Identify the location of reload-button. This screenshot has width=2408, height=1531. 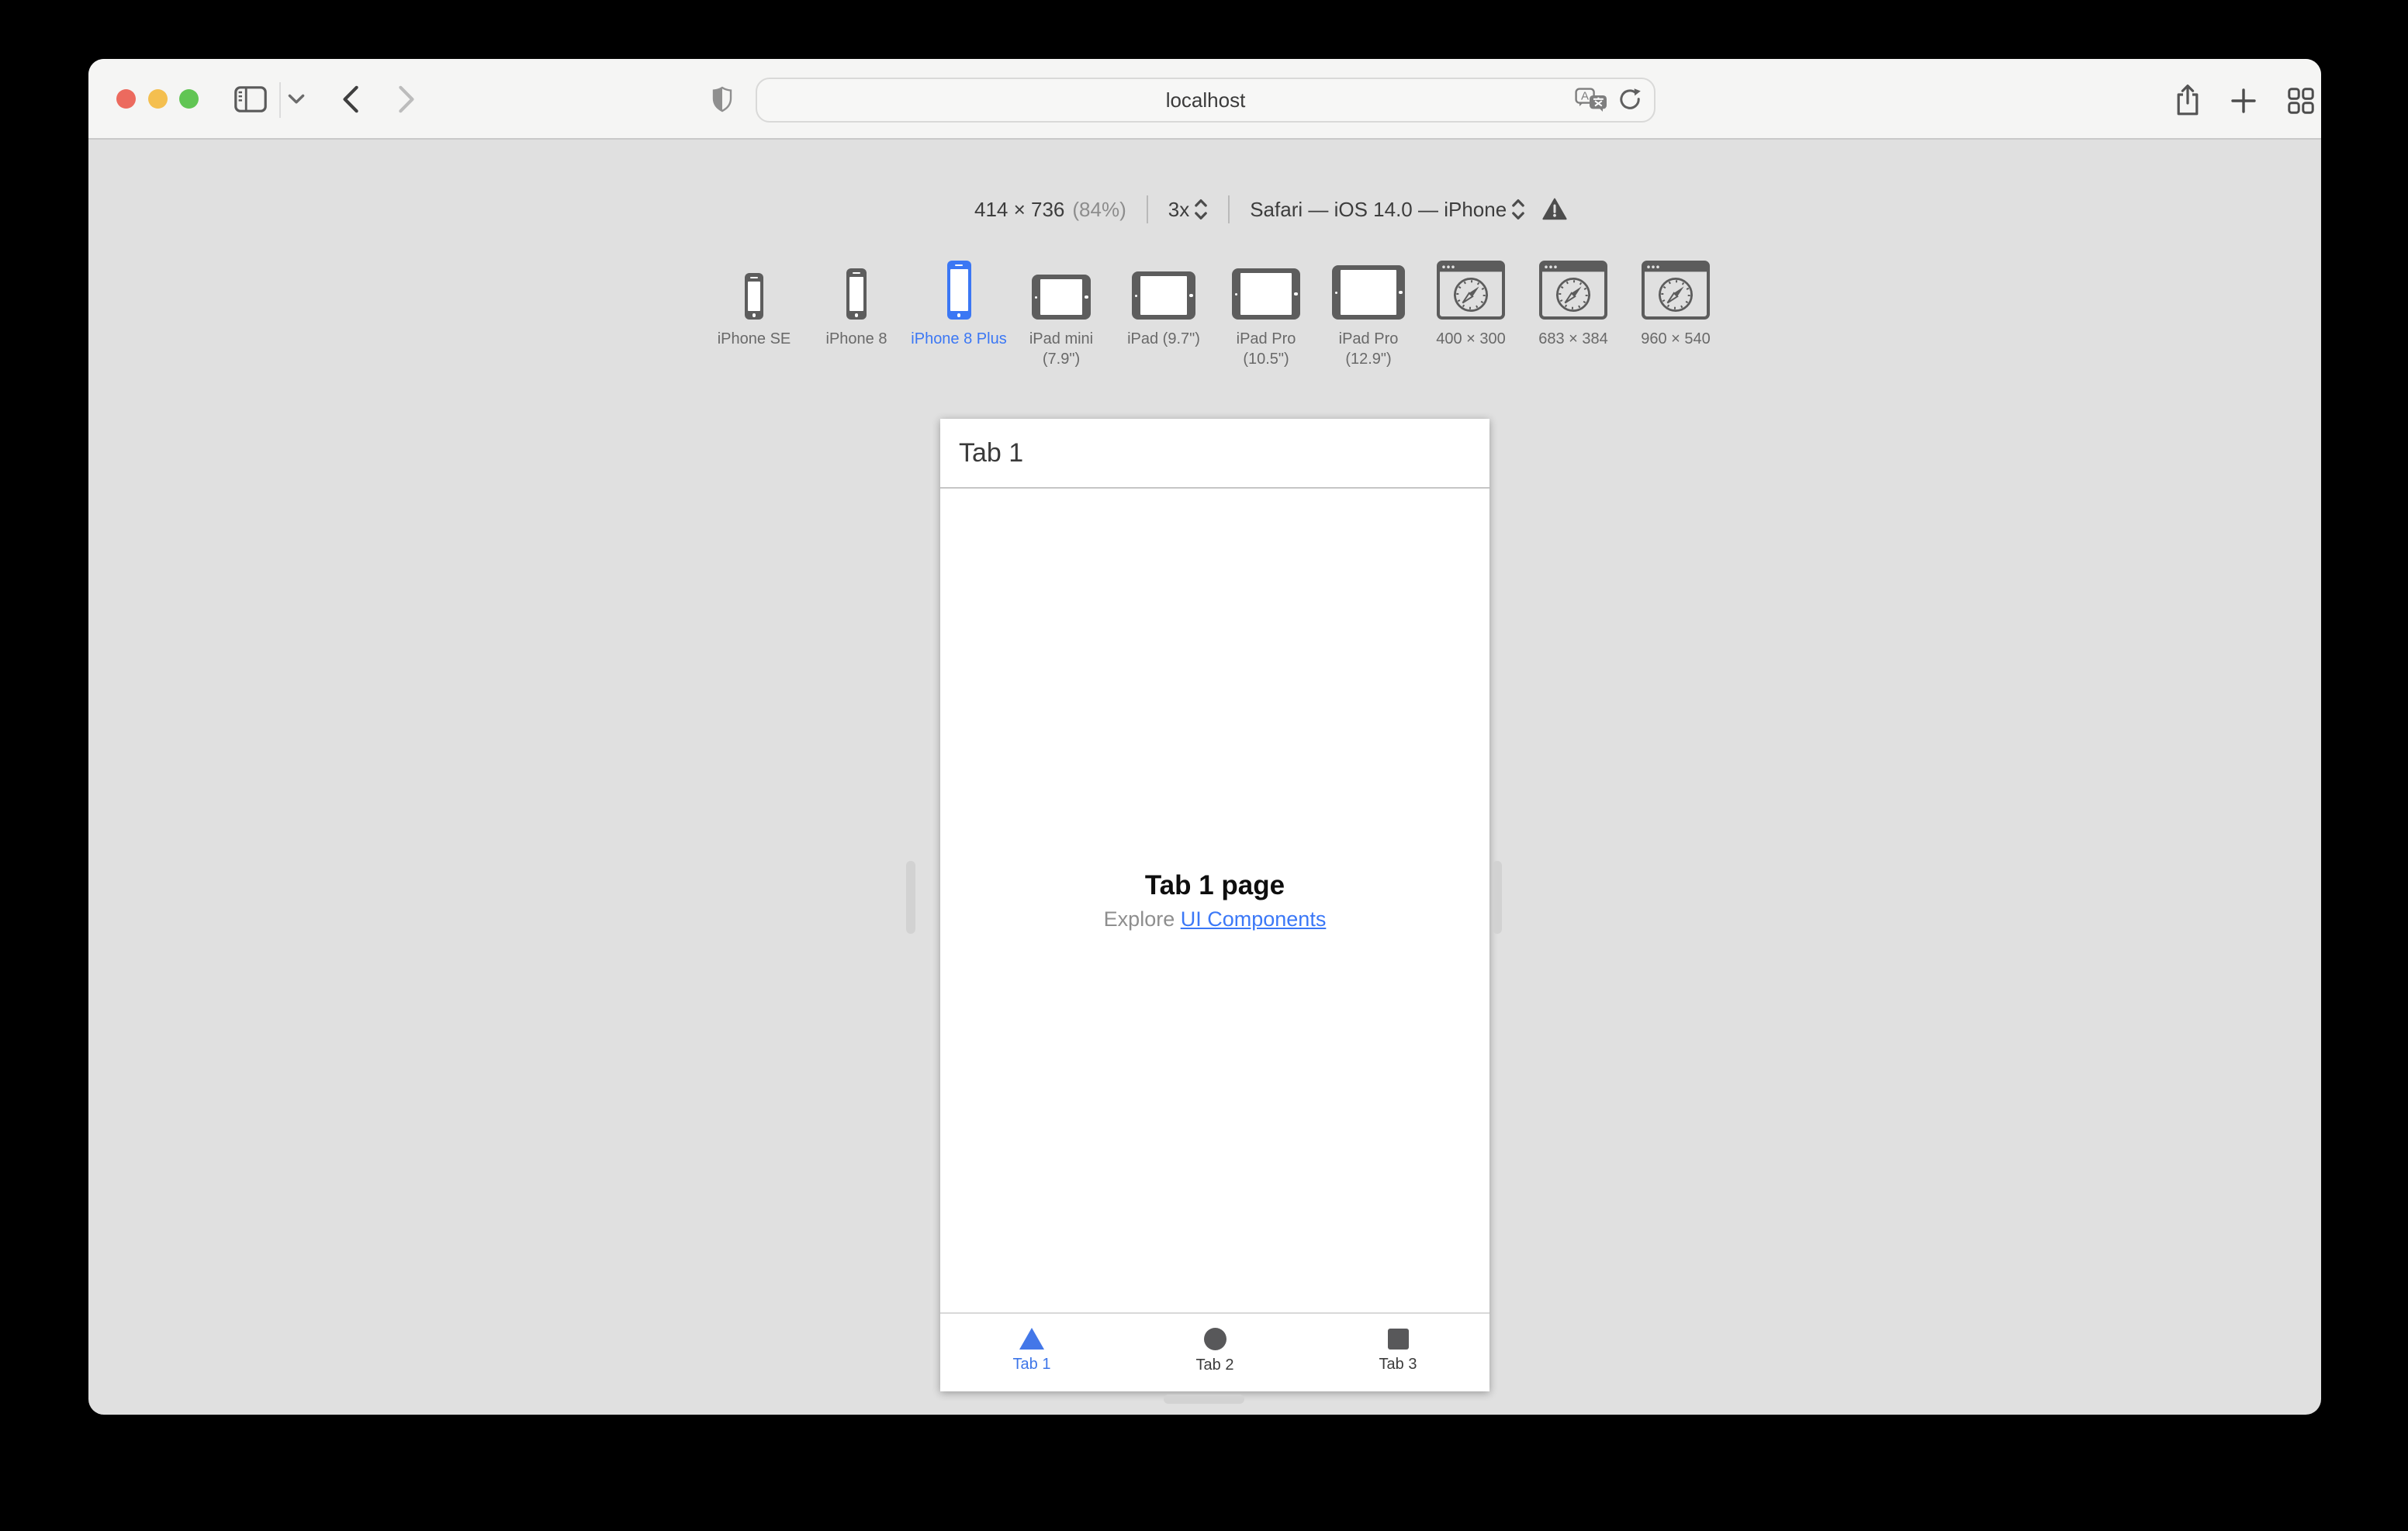
(1630, 100).